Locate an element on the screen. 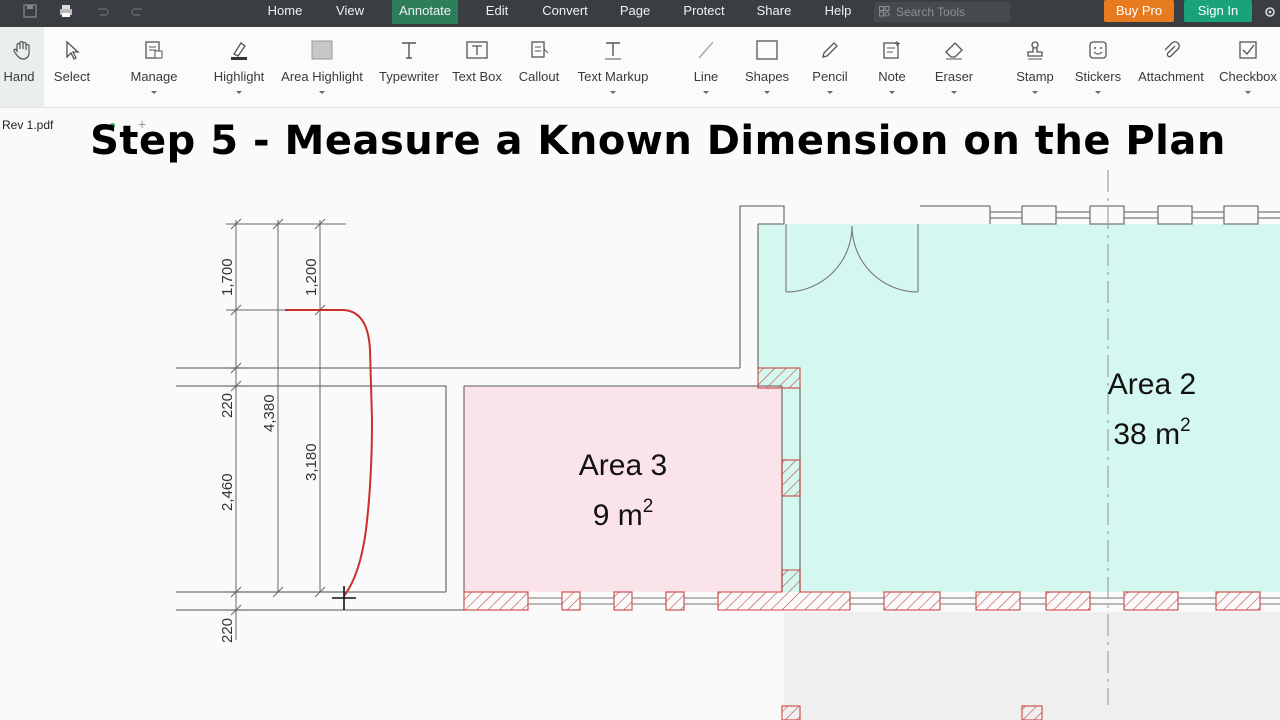  typewriter-icon is located at coordinates (409, 50).